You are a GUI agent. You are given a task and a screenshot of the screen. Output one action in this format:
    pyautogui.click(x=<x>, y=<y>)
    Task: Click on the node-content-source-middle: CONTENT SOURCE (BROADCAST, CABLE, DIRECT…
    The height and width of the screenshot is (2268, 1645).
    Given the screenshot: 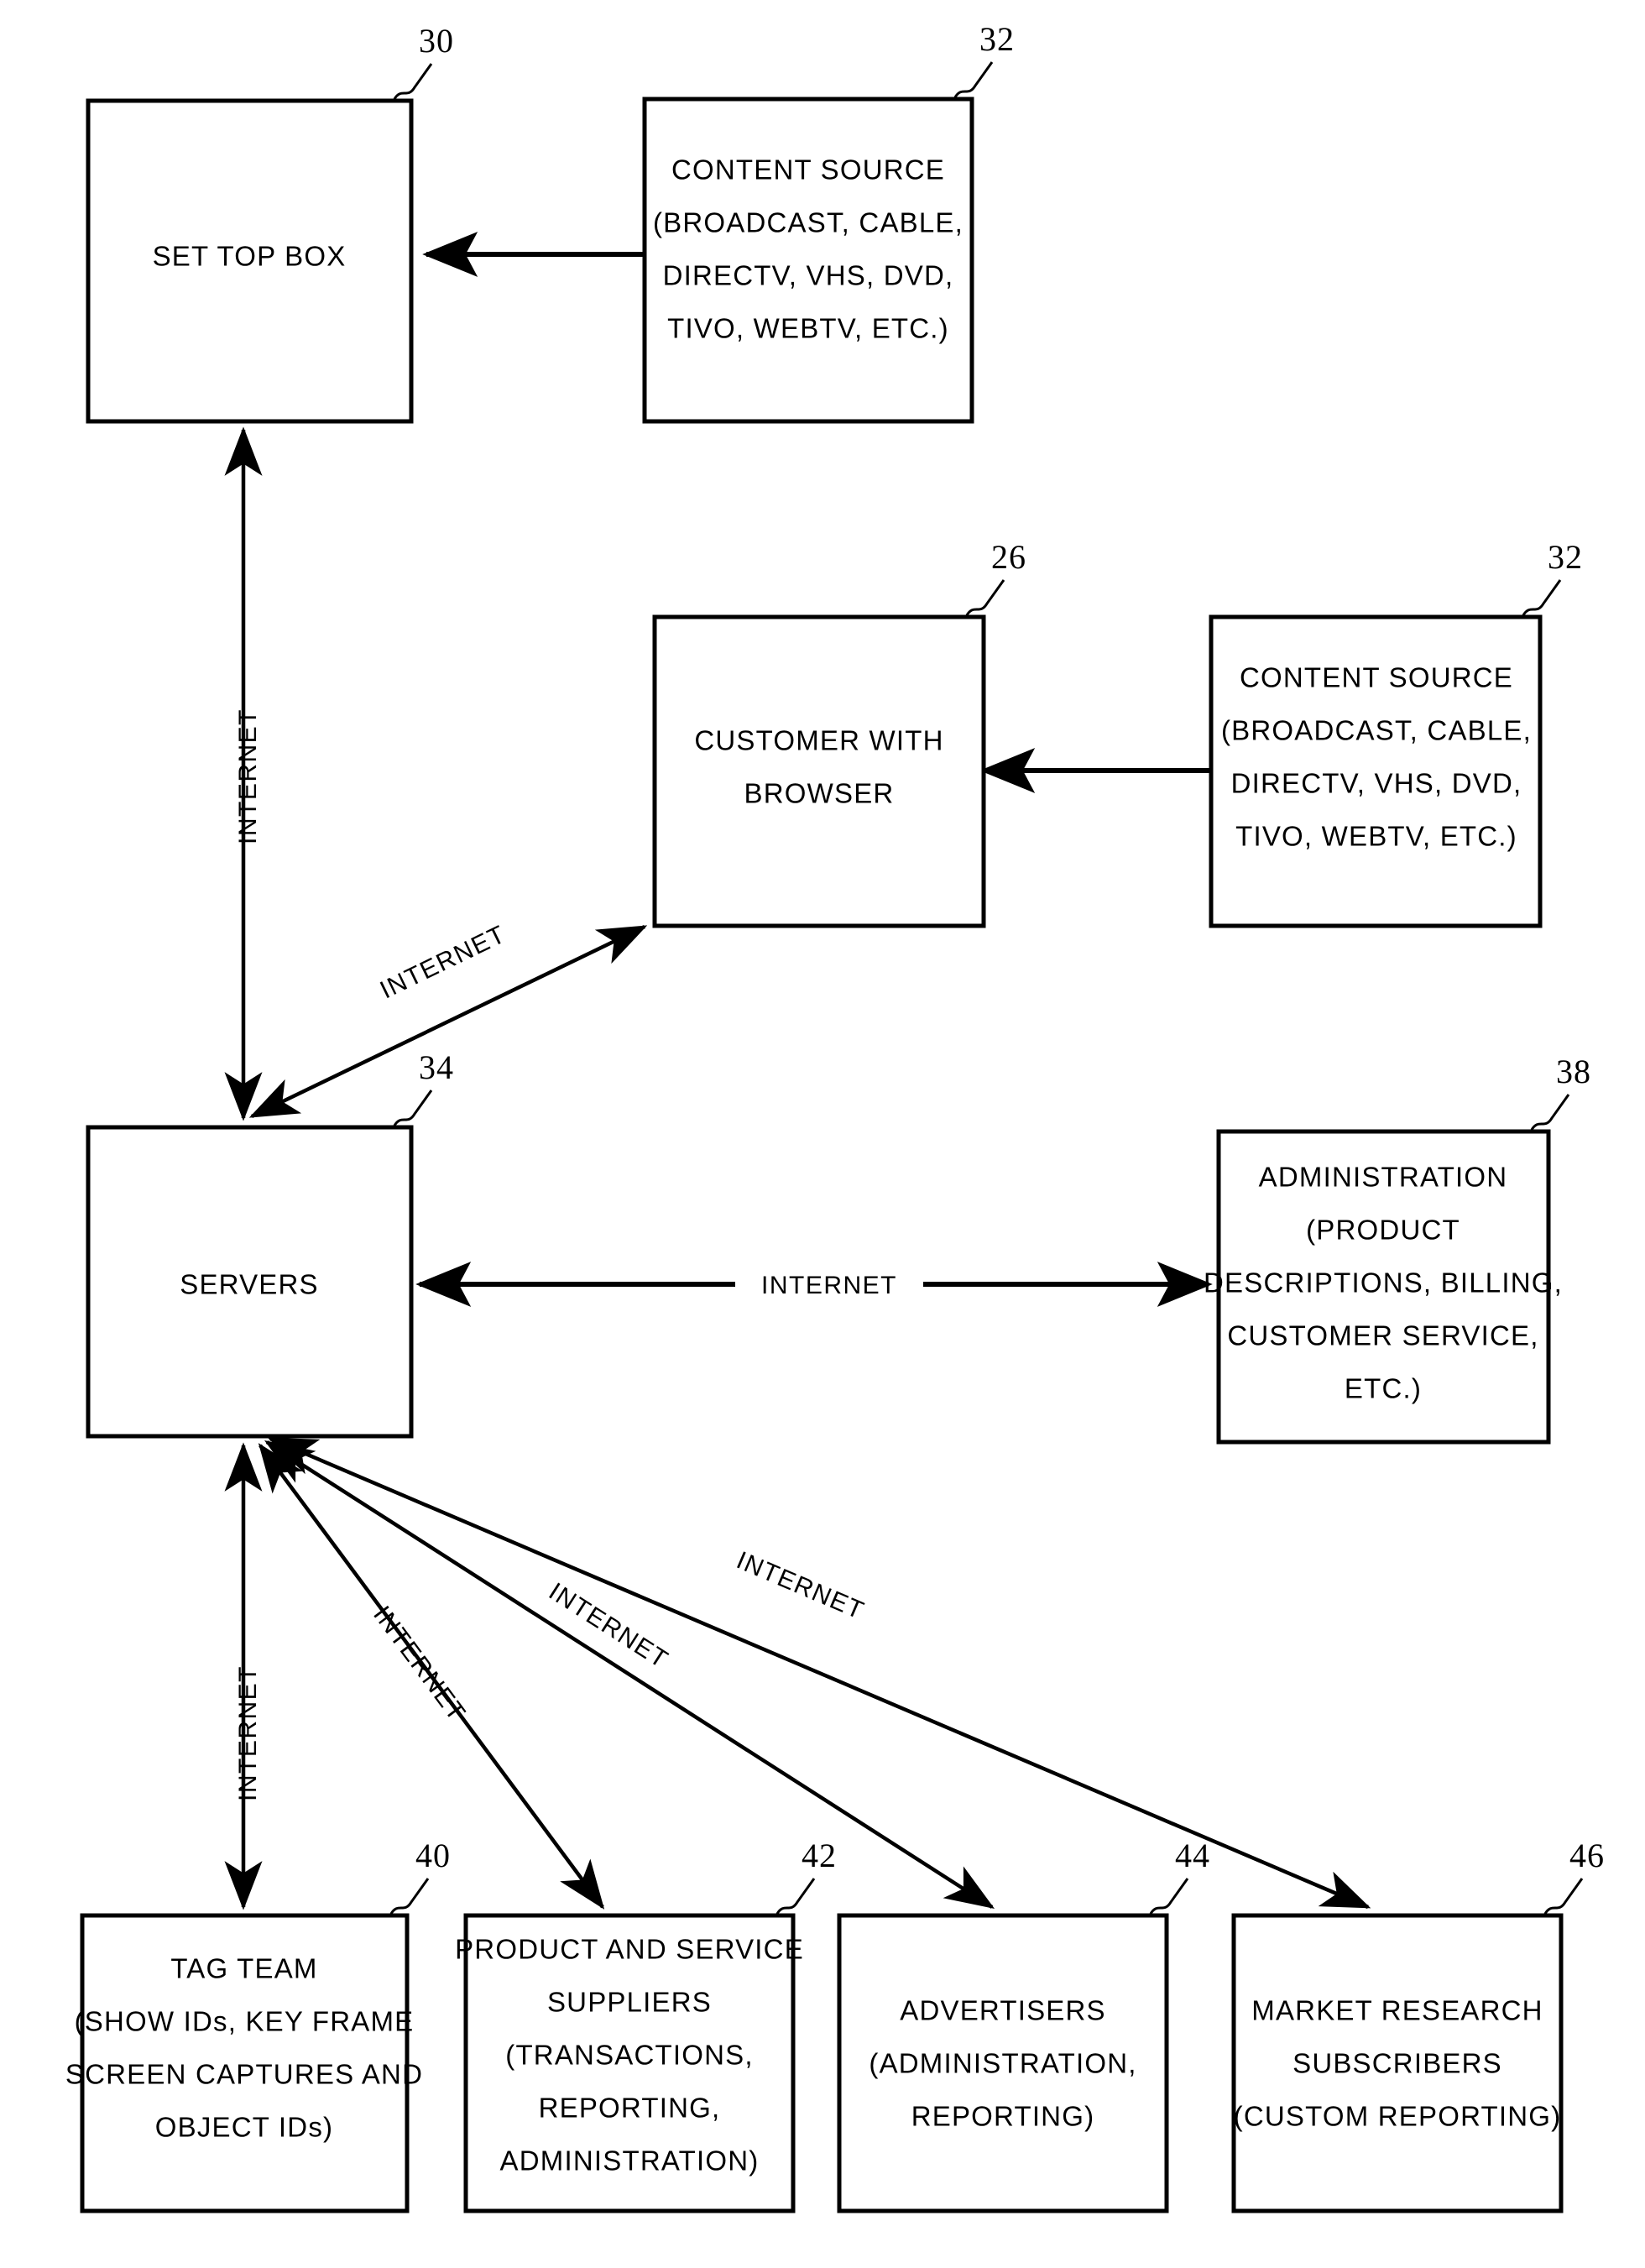 What is the action you would take?
    pyautogui.click(x=1396, y=733)
    